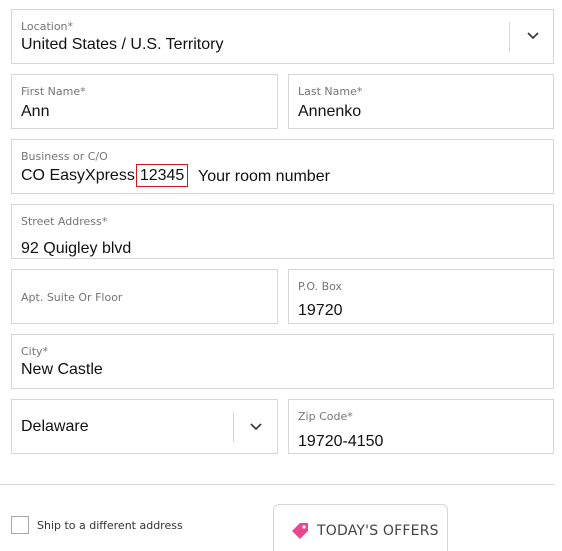 This screenshot has height=551, width=562. What do you see at coordinates (277, 484) in the screenshot?
I see `section-divider` at bounding box center [277, 484].